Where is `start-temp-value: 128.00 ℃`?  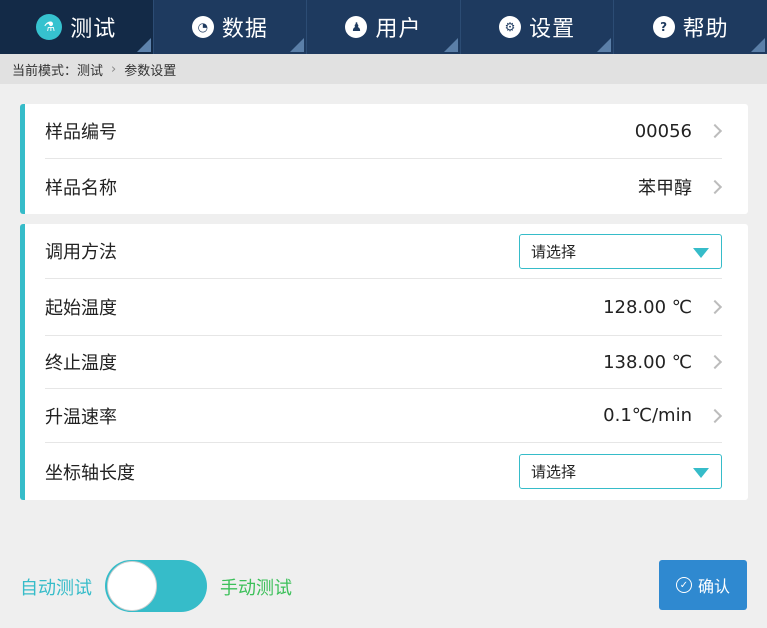
start-temp-value: 128.00 ℃ is located at coordinates (647, 307).